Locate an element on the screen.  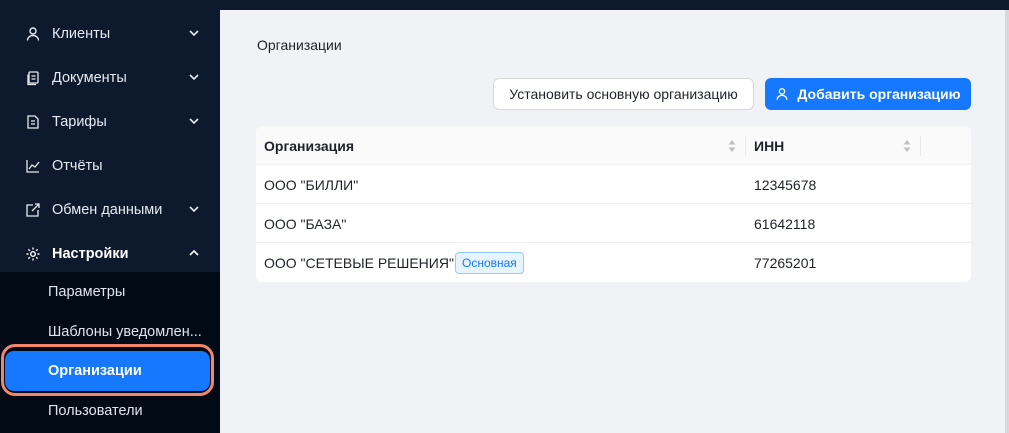
add-organization-button: Добавить организацию is located at coordinates (868, 94).